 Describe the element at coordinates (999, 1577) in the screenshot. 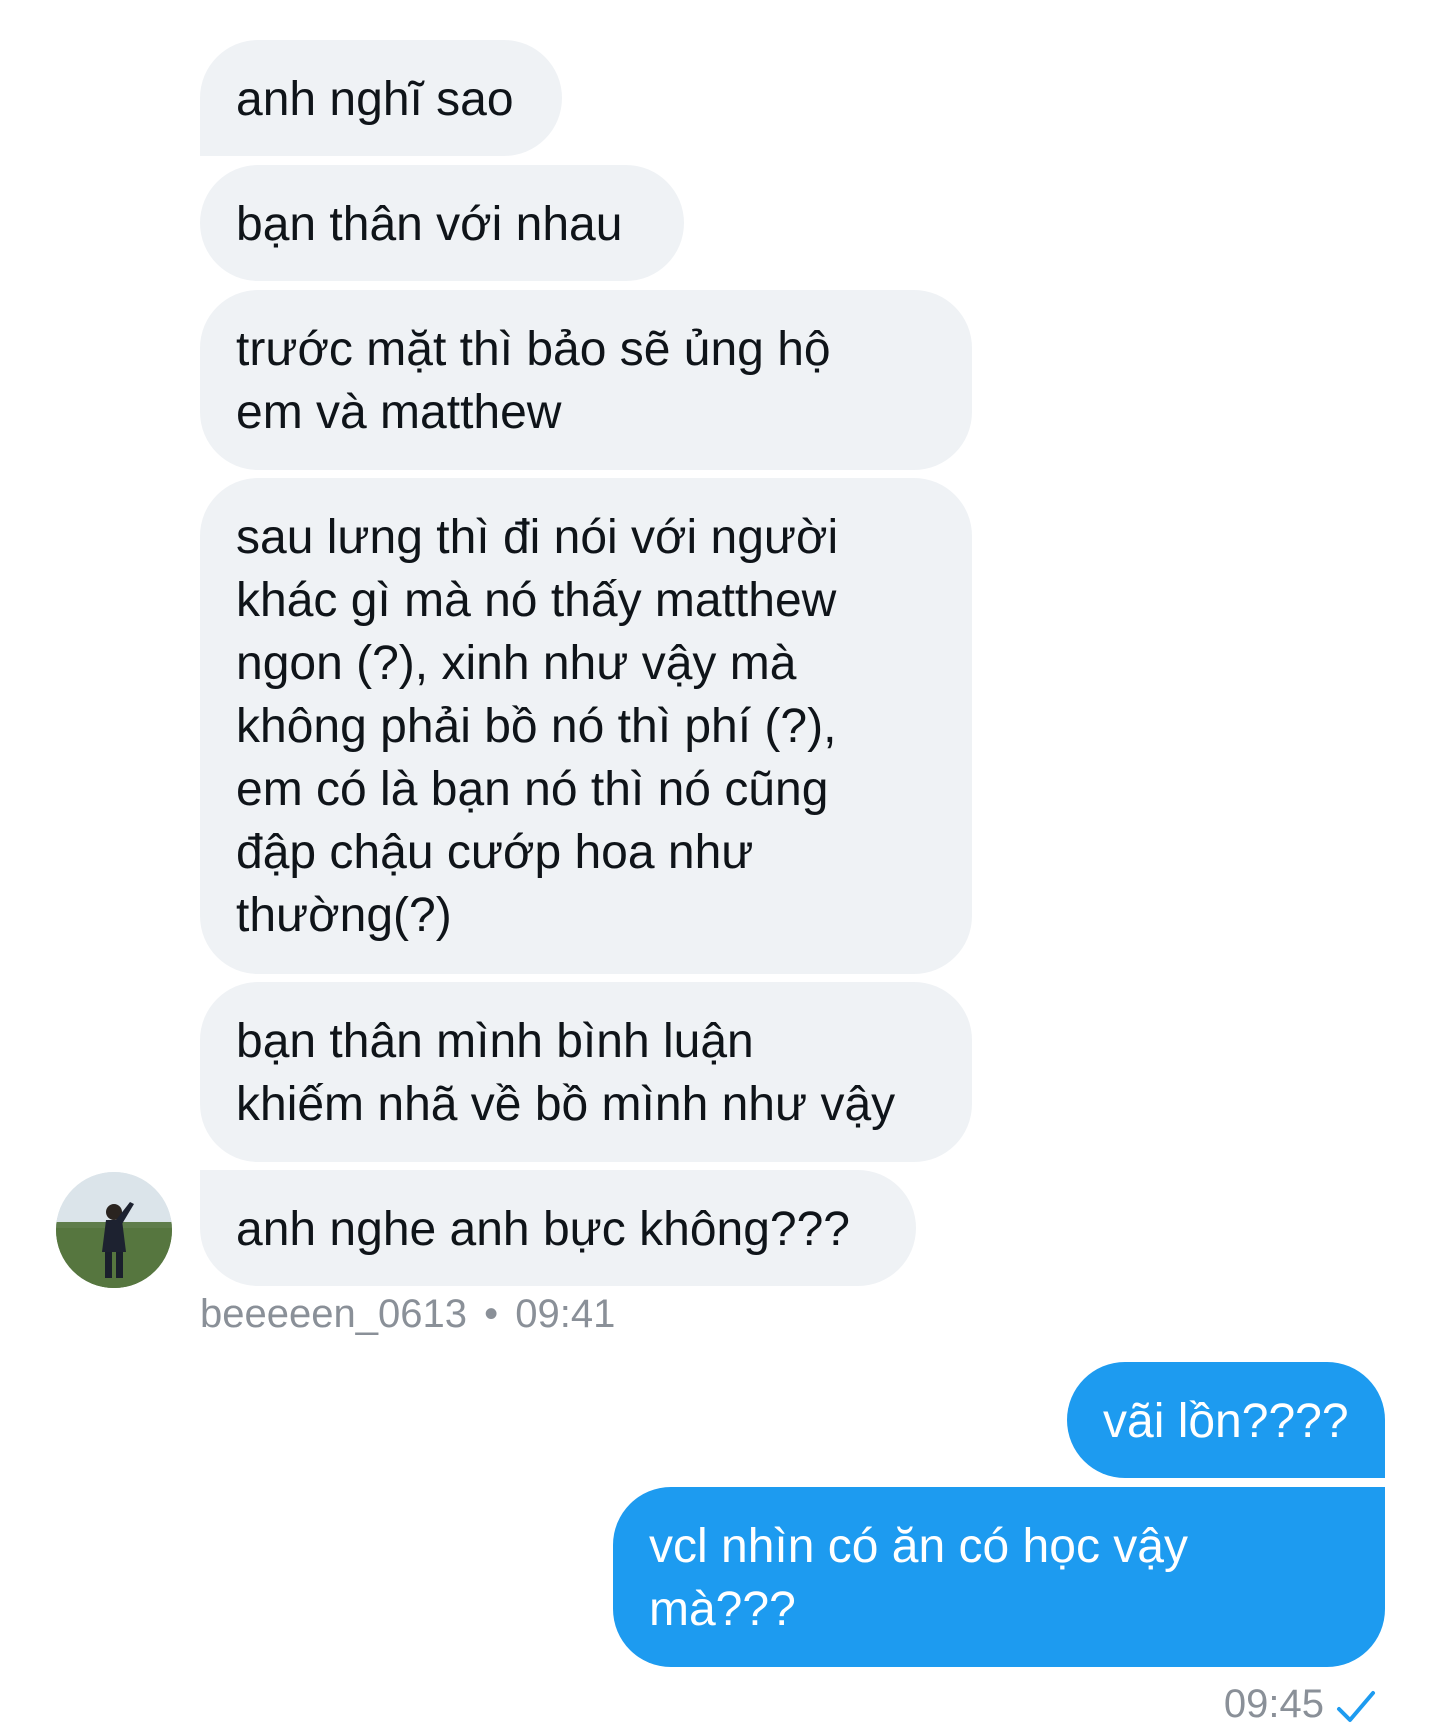

I see `sent-message: vcl nhìn có ăn có học vậy mà???` at that location.